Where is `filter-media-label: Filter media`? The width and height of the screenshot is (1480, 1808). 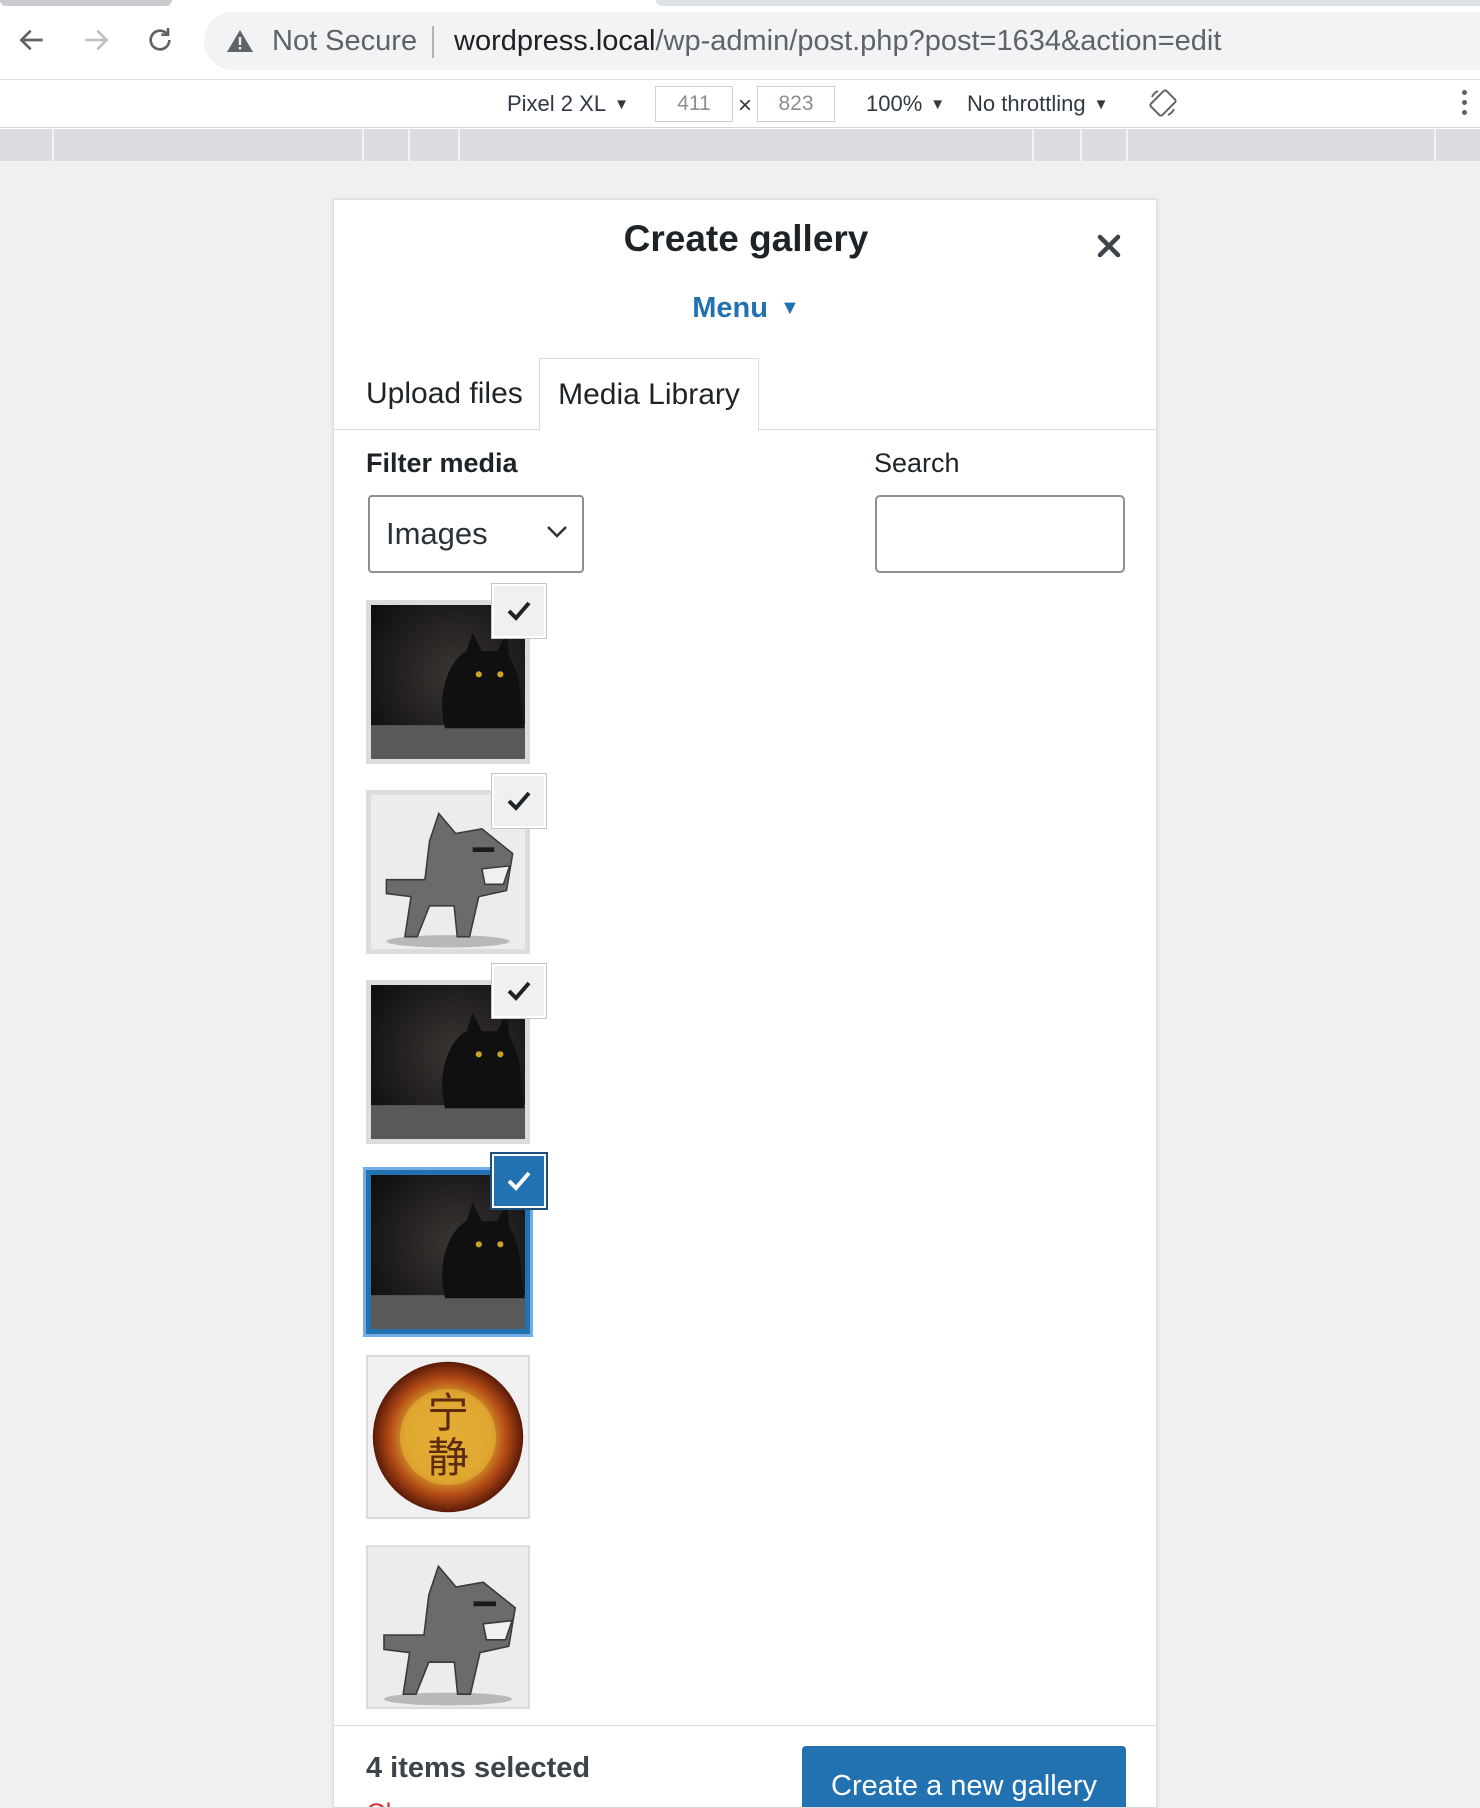
filter-media-label: Filter media is located at coordinates (442, 463).